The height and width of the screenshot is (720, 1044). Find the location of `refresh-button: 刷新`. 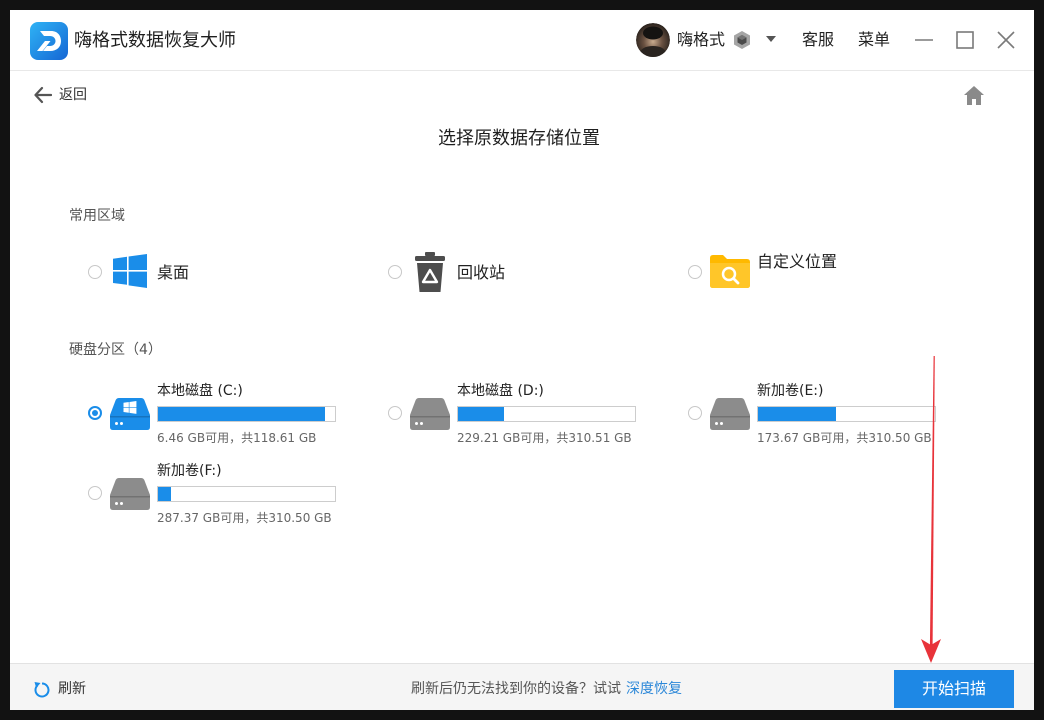

refresh-button: 刷新 is located at coordinates (72, 689).